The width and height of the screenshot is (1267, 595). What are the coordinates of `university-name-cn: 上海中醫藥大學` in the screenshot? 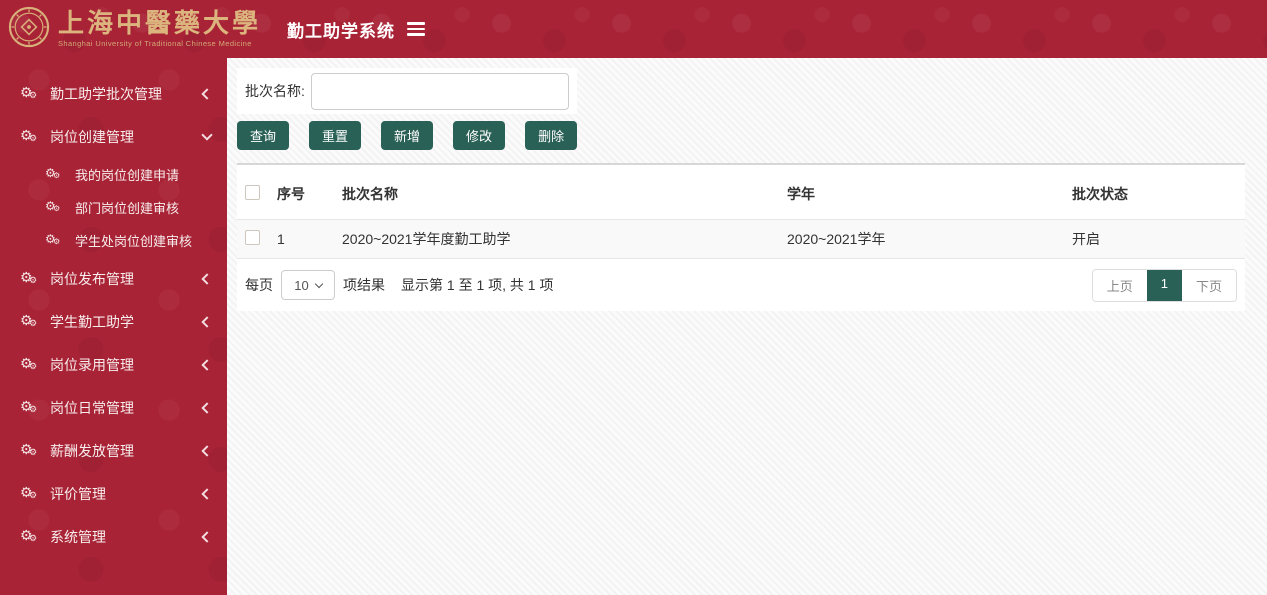 It's located at (160, 23).